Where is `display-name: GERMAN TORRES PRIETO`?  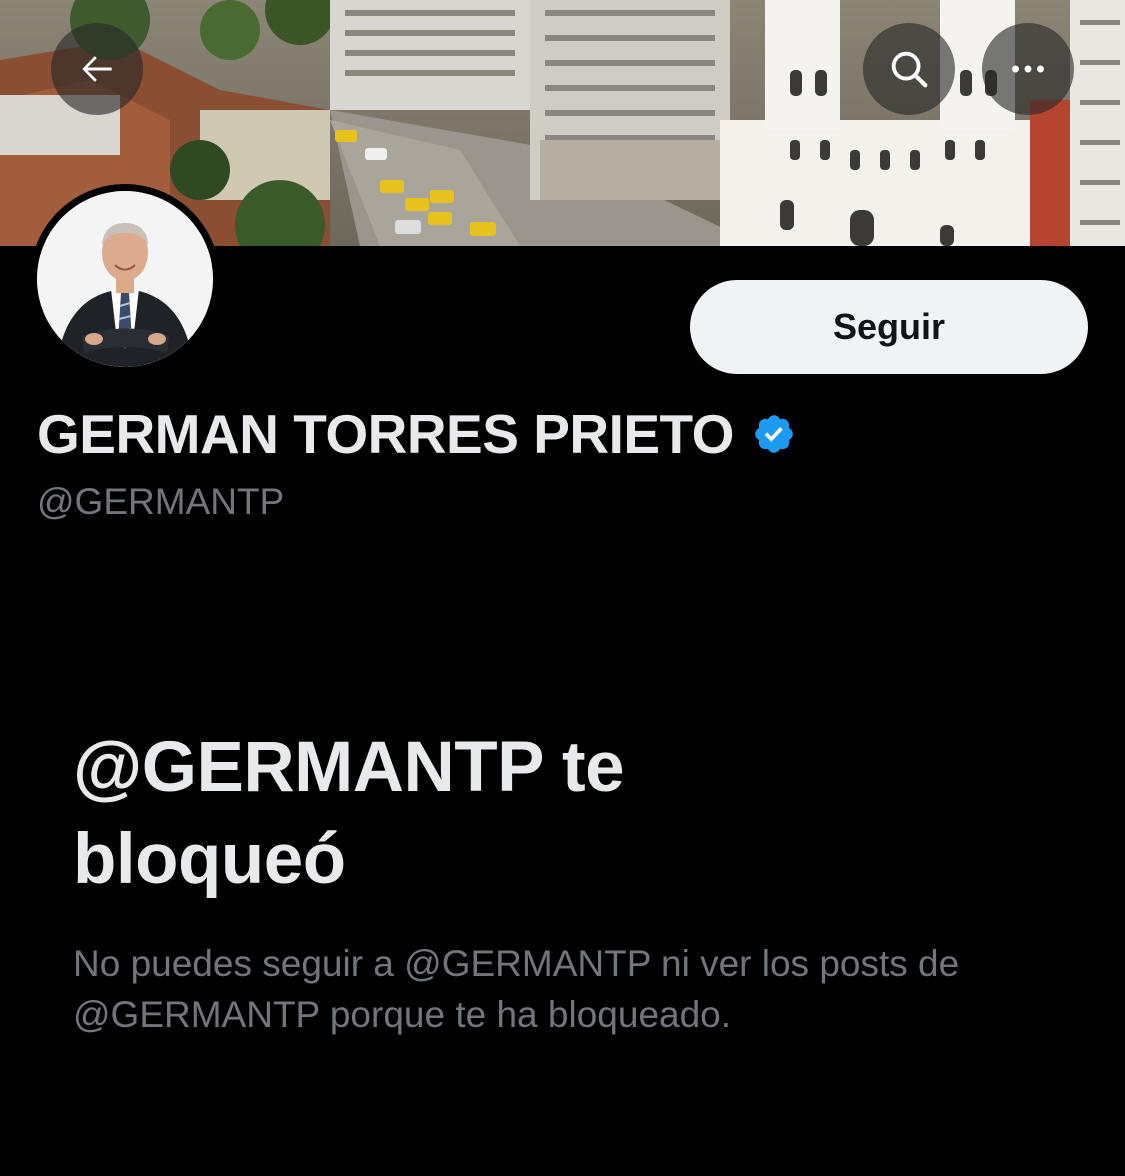 display-name: GERMAN TORRES PRIETO is located at coordinates (385, 433).